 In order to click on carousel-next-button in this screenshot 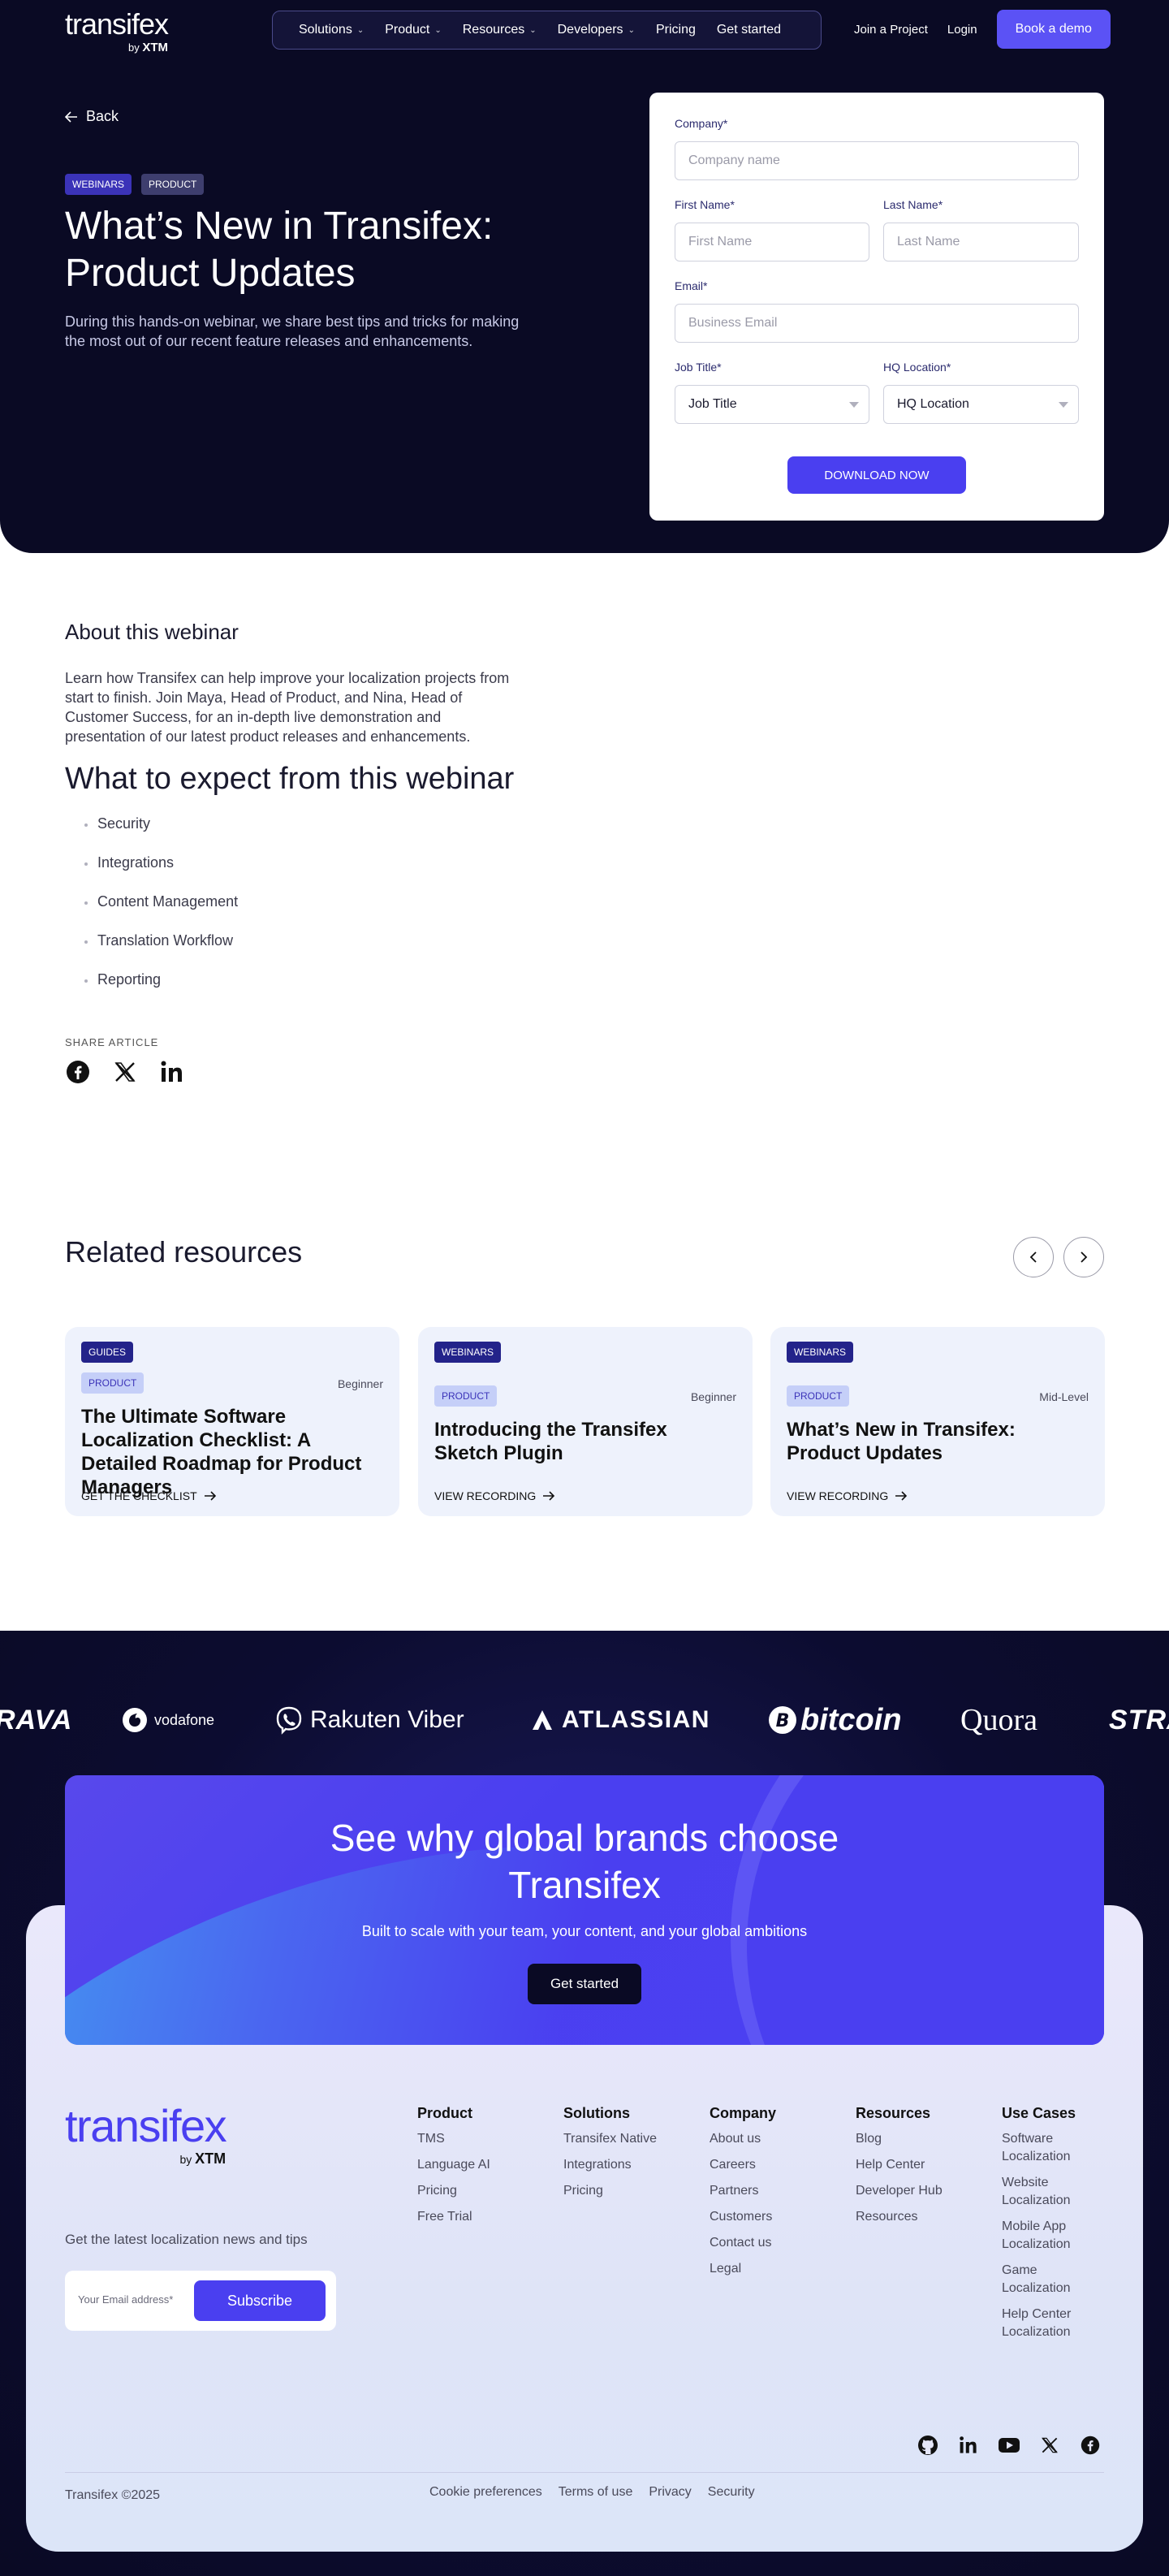, I will do `click(1083, 1257)`.